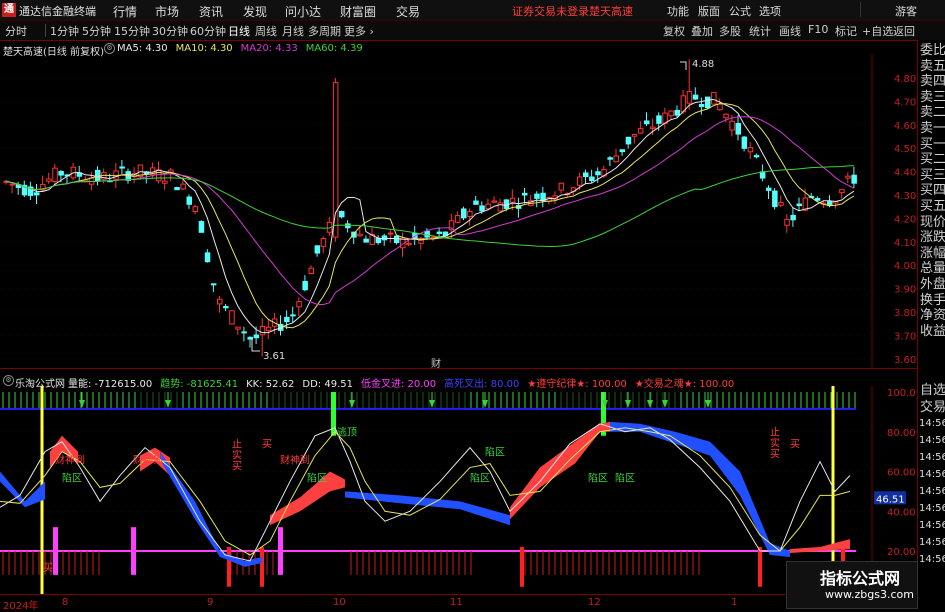 The image size is (945, 612). I want to click on quote-field-4: 卖二, so click(932, 112).